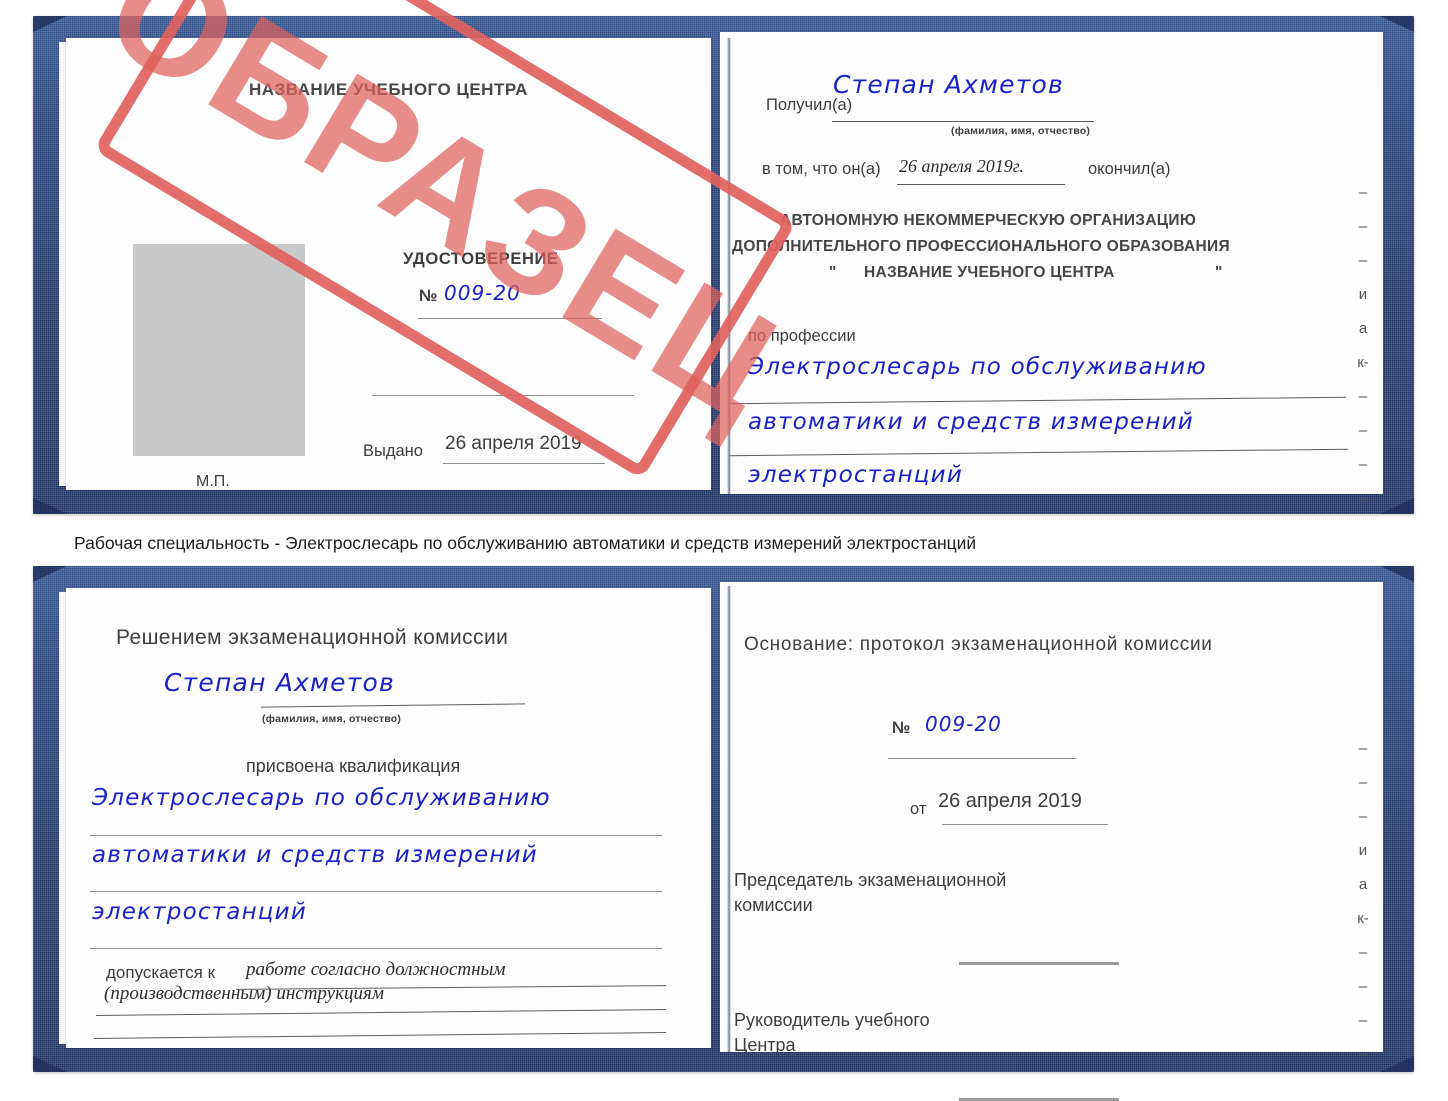 The image size is (1448, 1101). What do you see at coordinates (353, 766) in the screenshot?
I see `qualification-label: присвоена квалификация` at bounding box center [353, 766].